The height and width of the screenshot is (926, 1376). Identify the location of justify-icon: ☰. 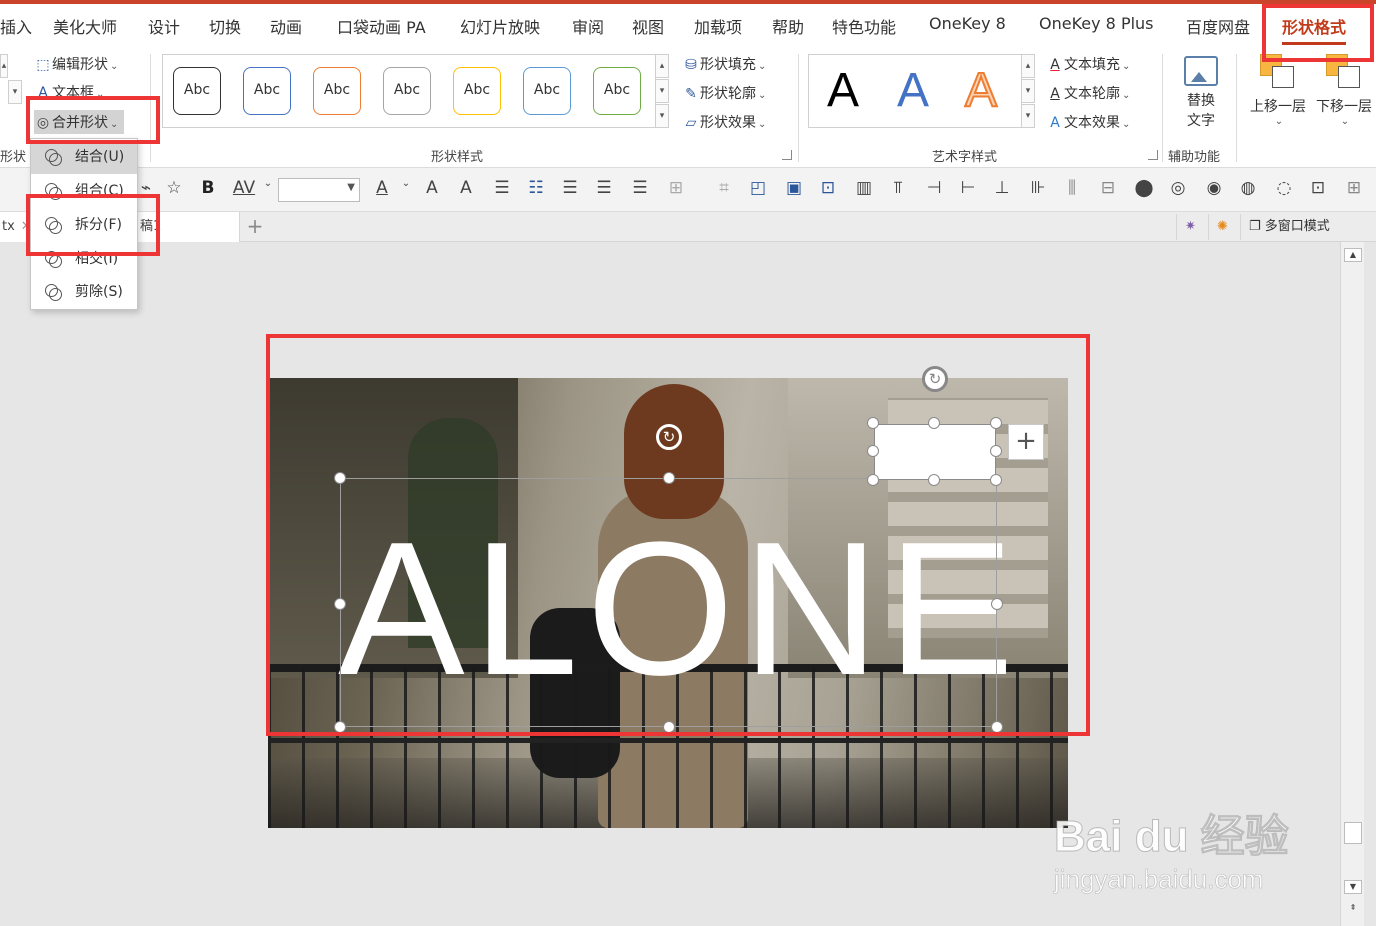
(570, 188).